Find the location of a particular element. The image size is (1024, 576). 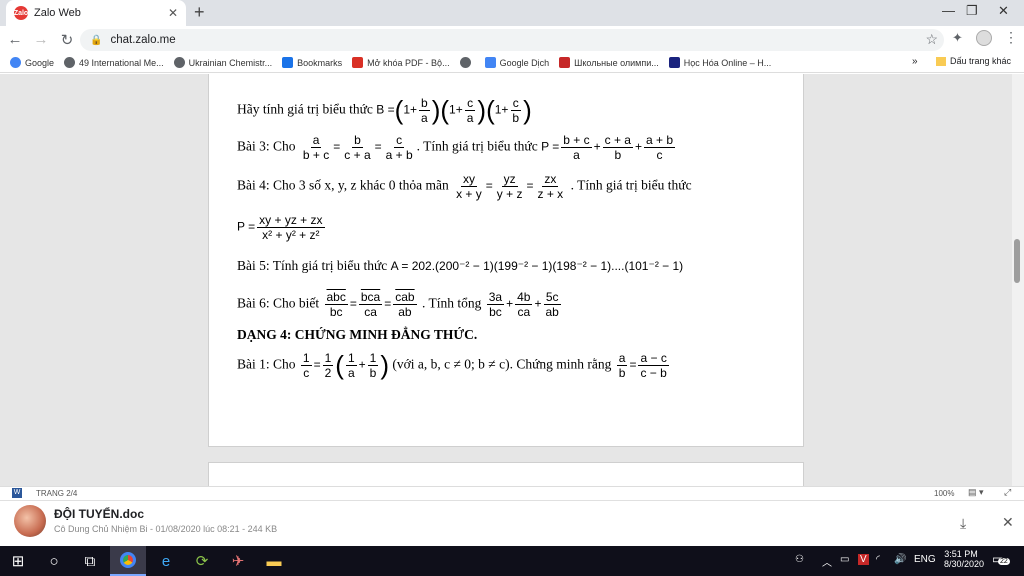

time: 3:51 PM is located at coordinates (961, 554).